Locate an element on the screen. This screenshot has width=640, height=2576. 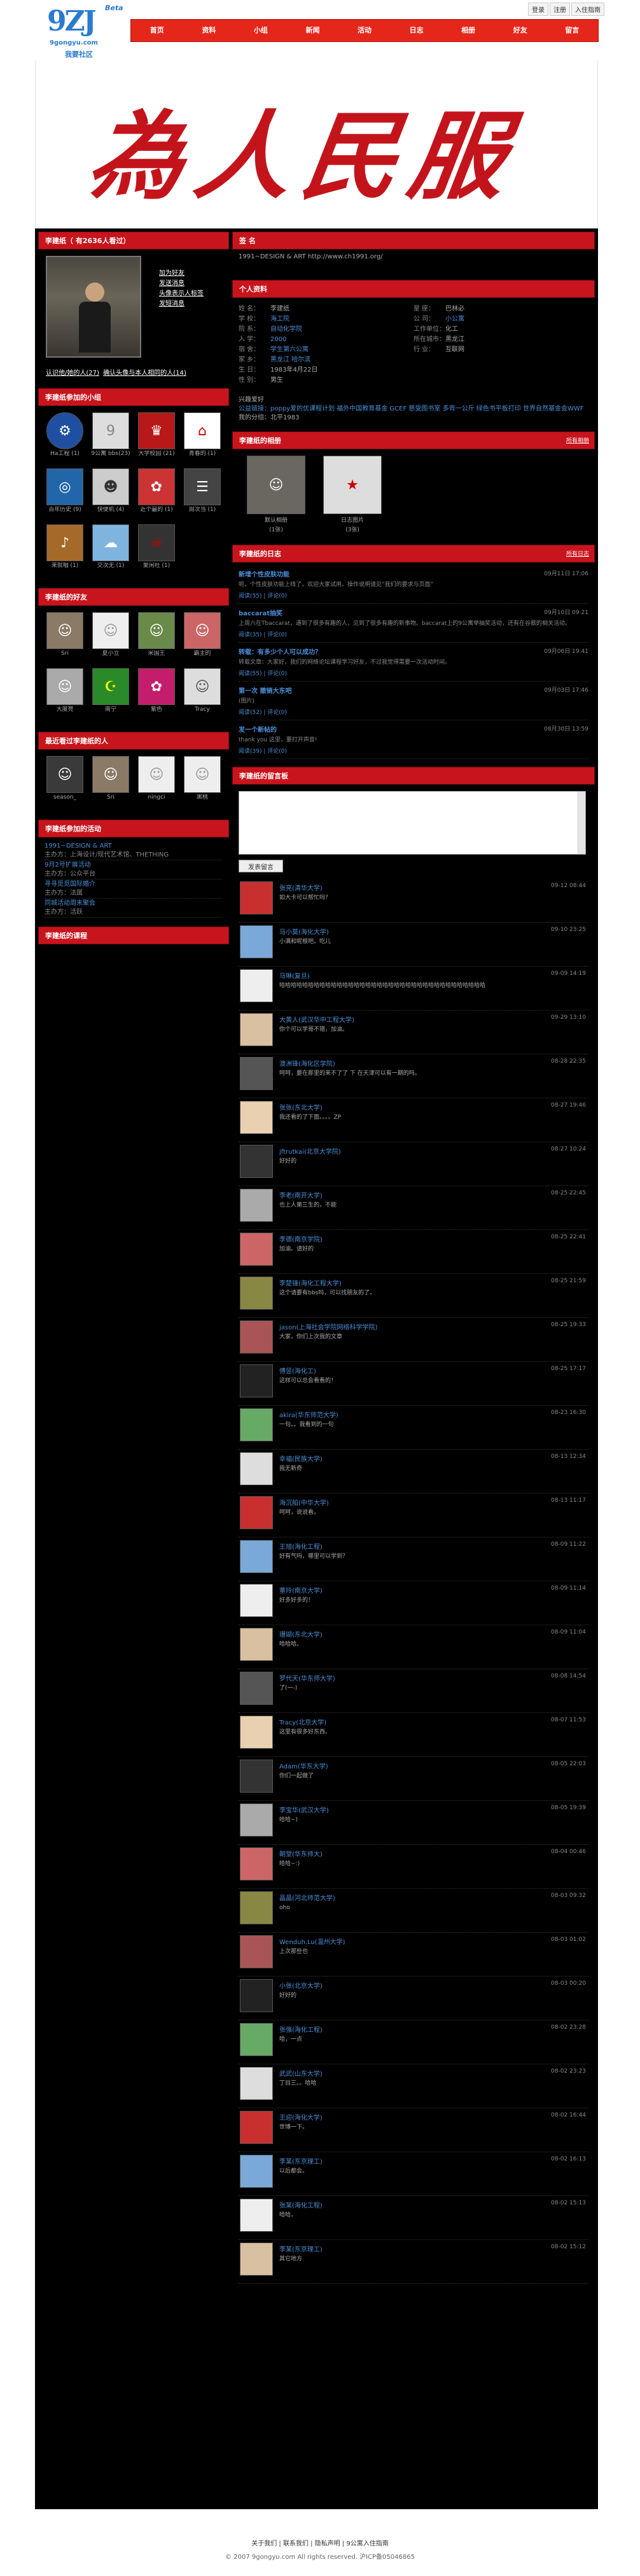
guide-link: 入住指南 is located at coordinates (587, 9).